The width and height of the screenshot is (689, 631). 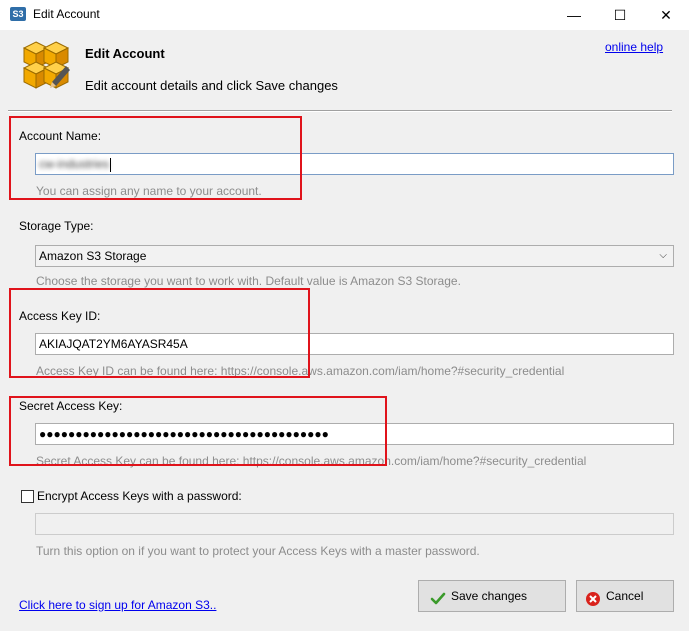 What do you see at coordinates (113, 344) in the screenshot?
I see `access-key-value: AKIAJQAT2YM6AYASR45A` at bounding box center [113, 344].